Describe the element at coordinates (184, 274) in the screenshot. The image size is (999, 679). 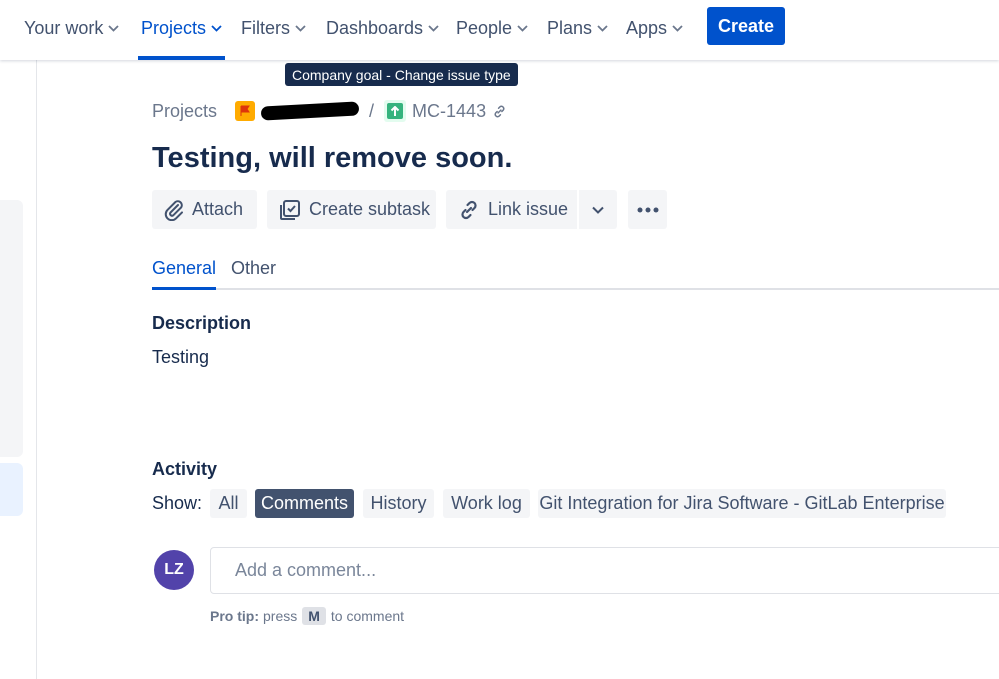
I see `tab-general: General` at that location.